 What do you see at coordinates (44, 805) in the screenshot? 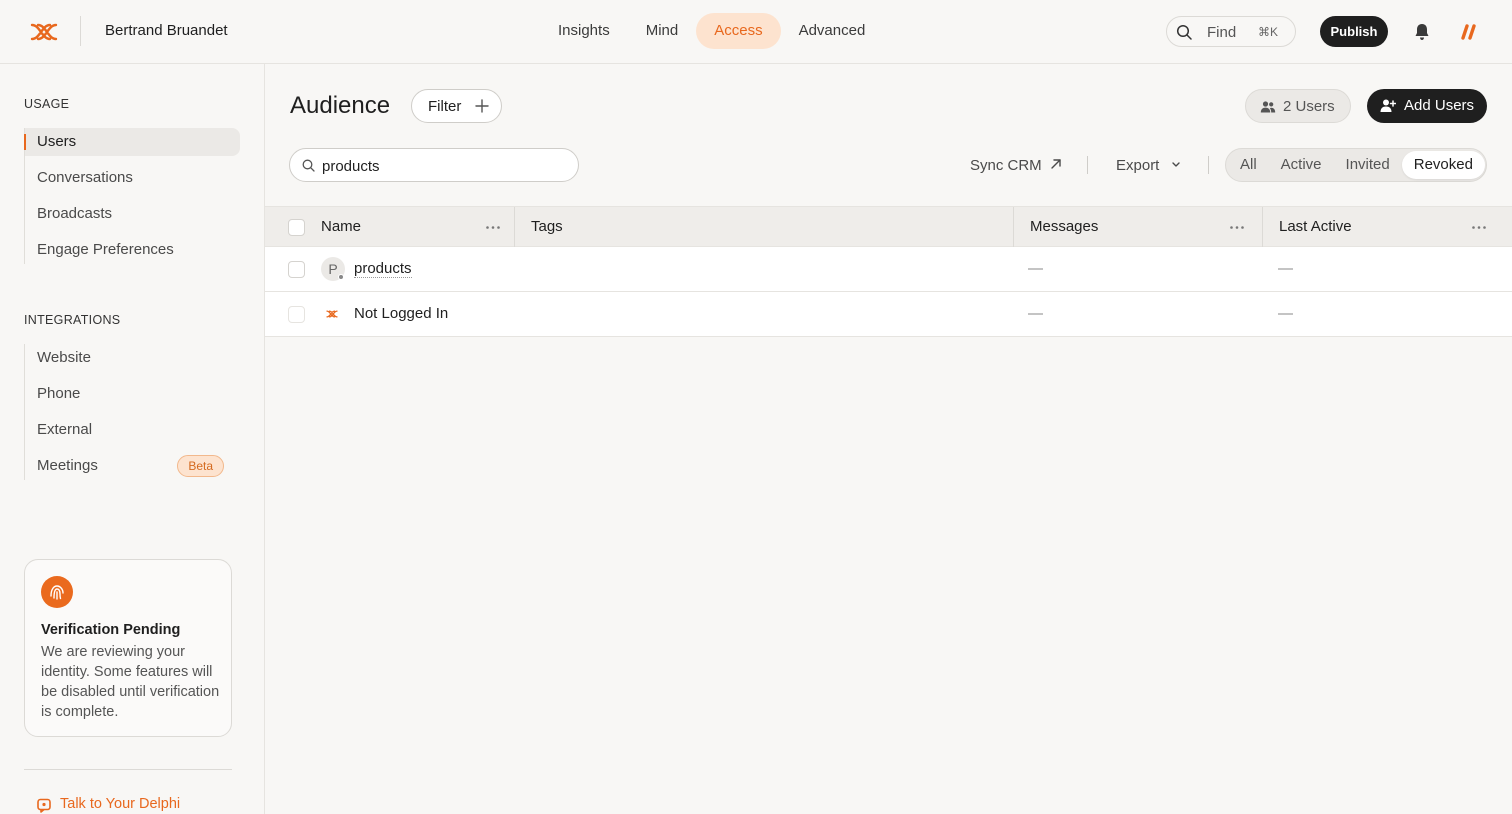
I see `chat-icon` at bounding box center [44, 805].